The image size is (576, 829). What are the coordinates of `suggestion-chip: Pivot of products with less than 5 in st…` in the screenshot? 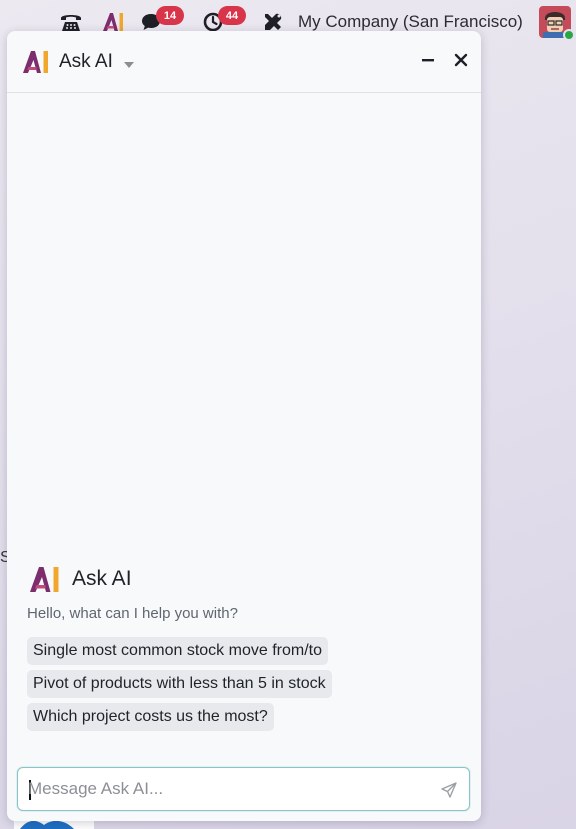 It's located at (179, 684).